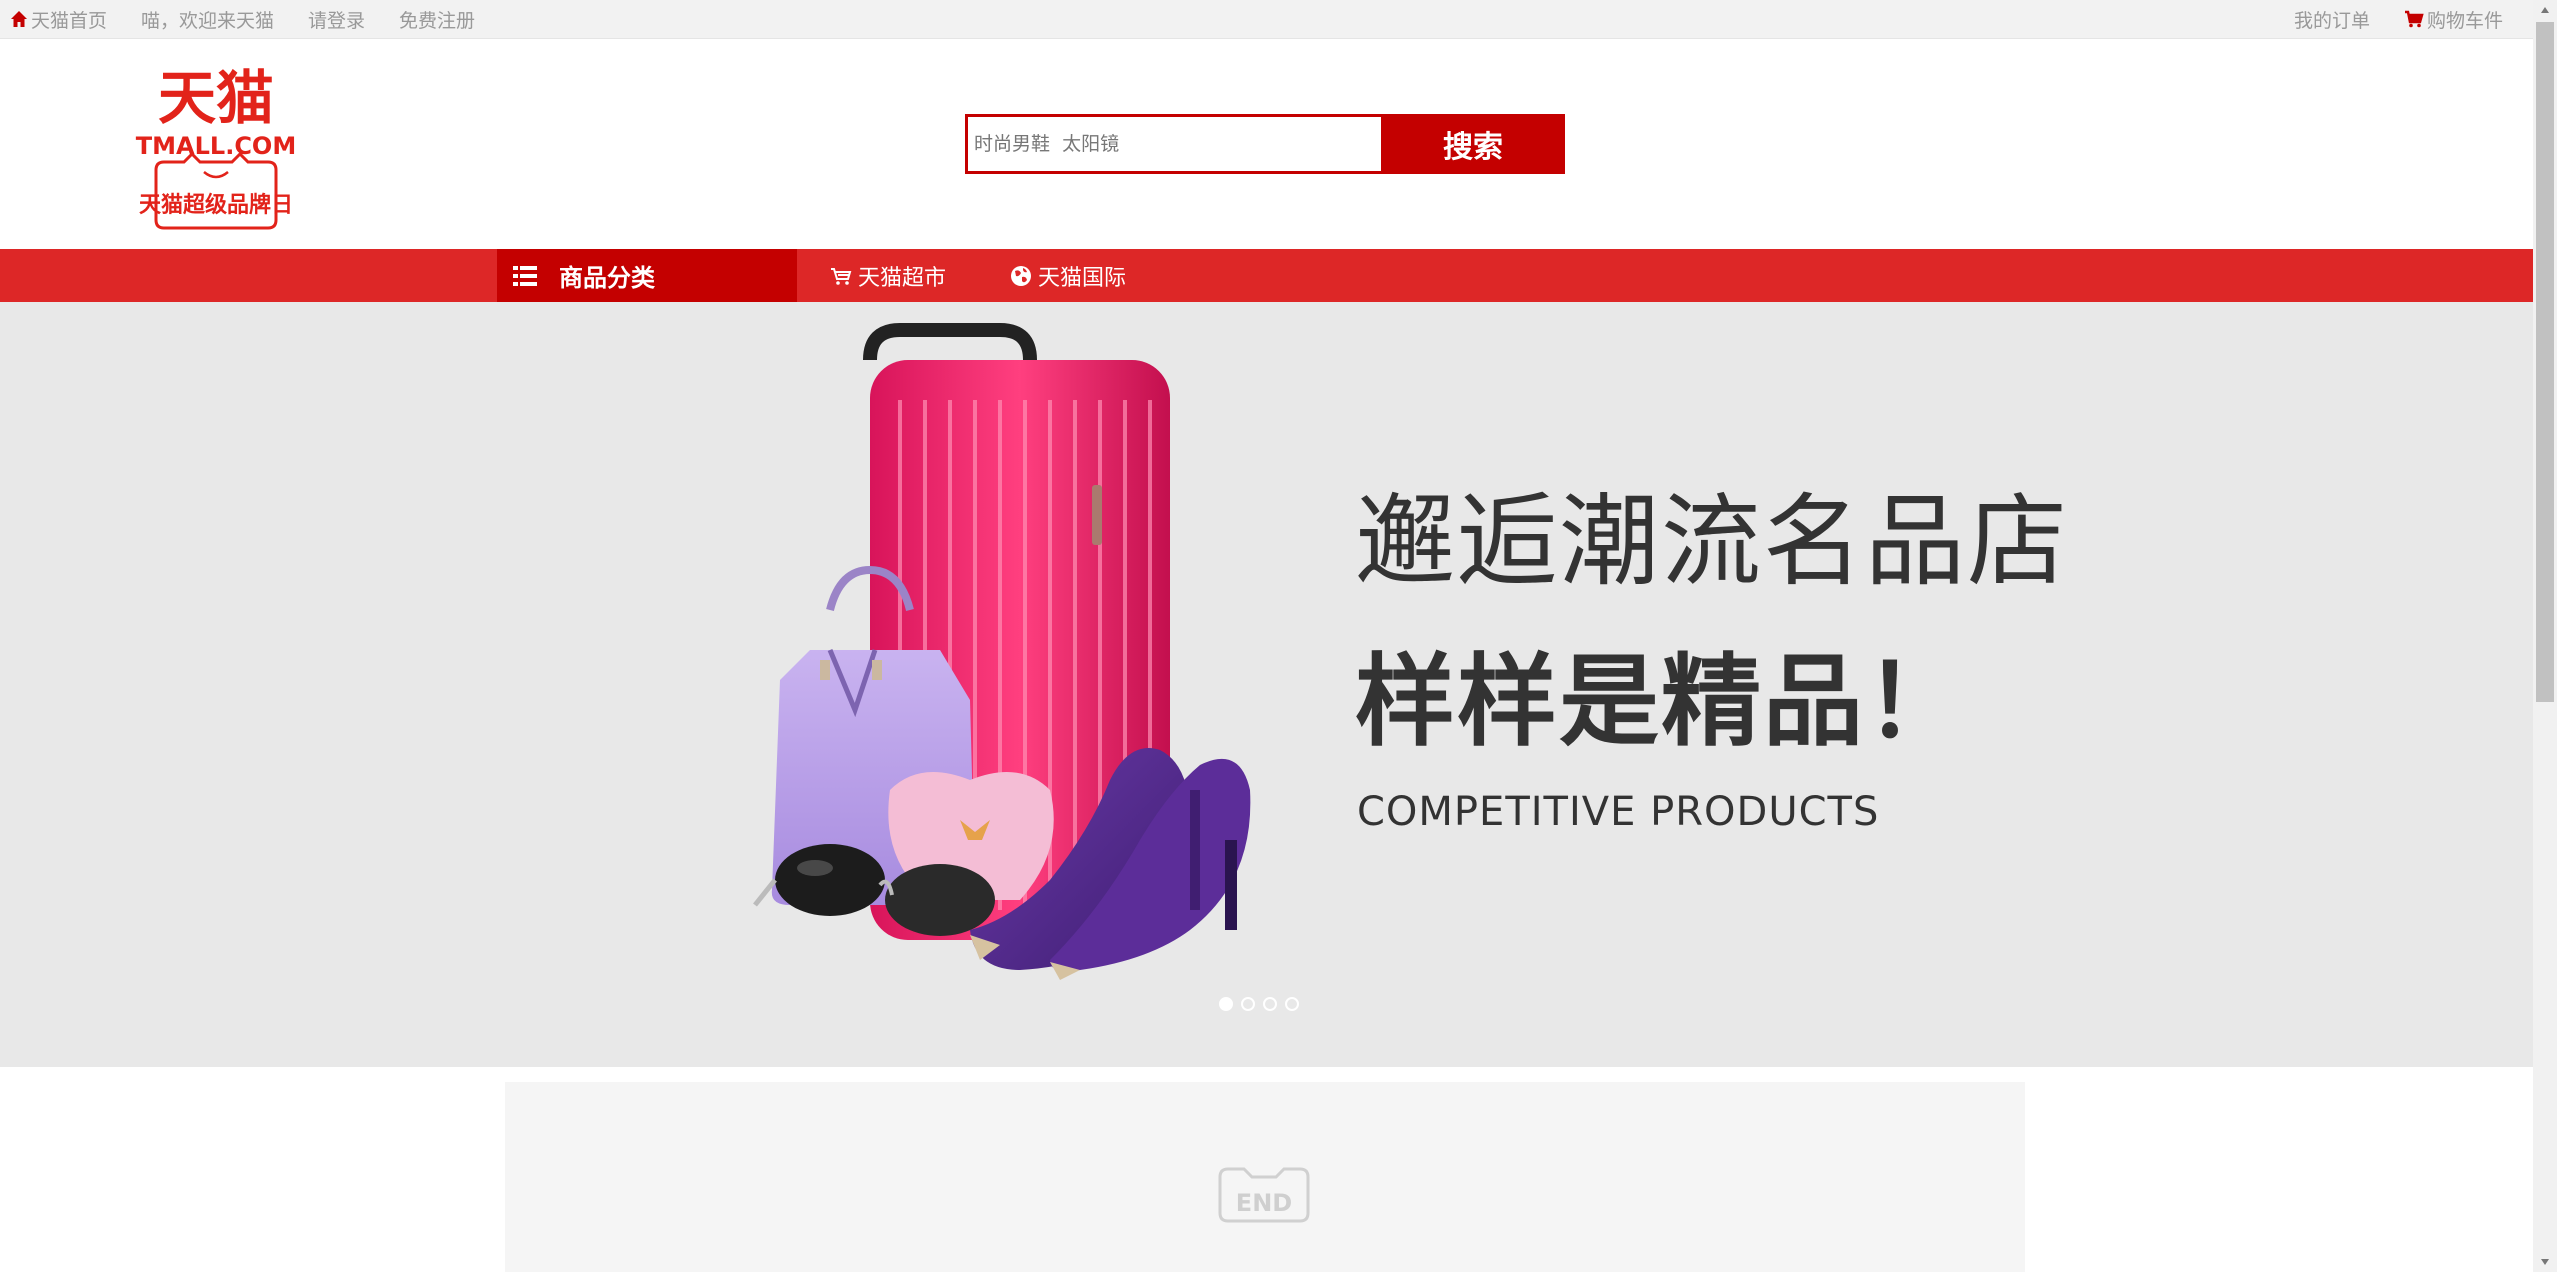 The image size is (2557, 1272). I want to click on category-menu-button: 商品分类, so click(647, 275).